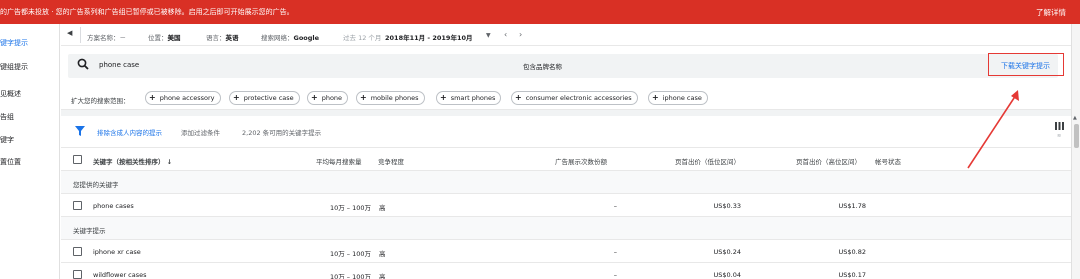  What do you see at coordinates (14, 43) in the screenshot?
I see `sidebar-item-keyword-ideas: 键字提示` at bounding box center [14, 43].